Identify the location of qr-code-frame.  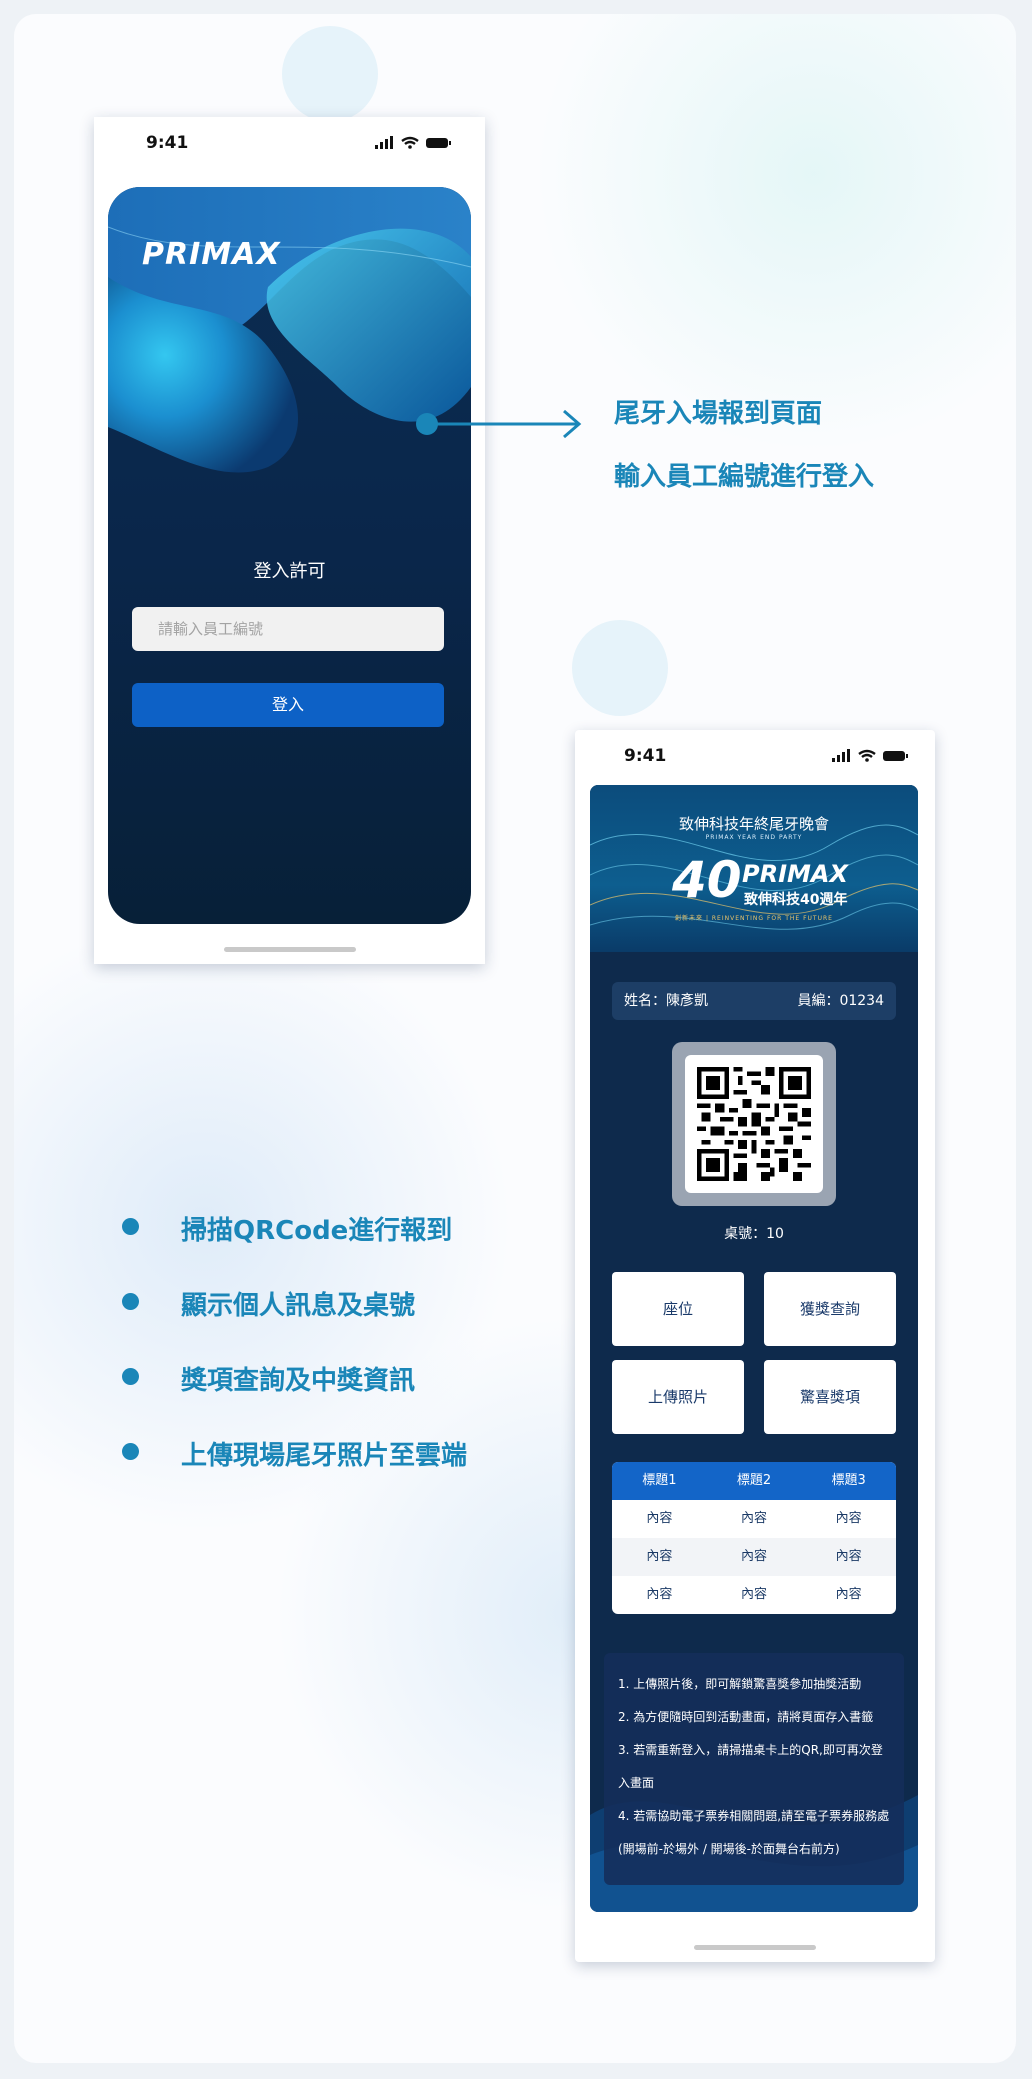
(754, 1124).